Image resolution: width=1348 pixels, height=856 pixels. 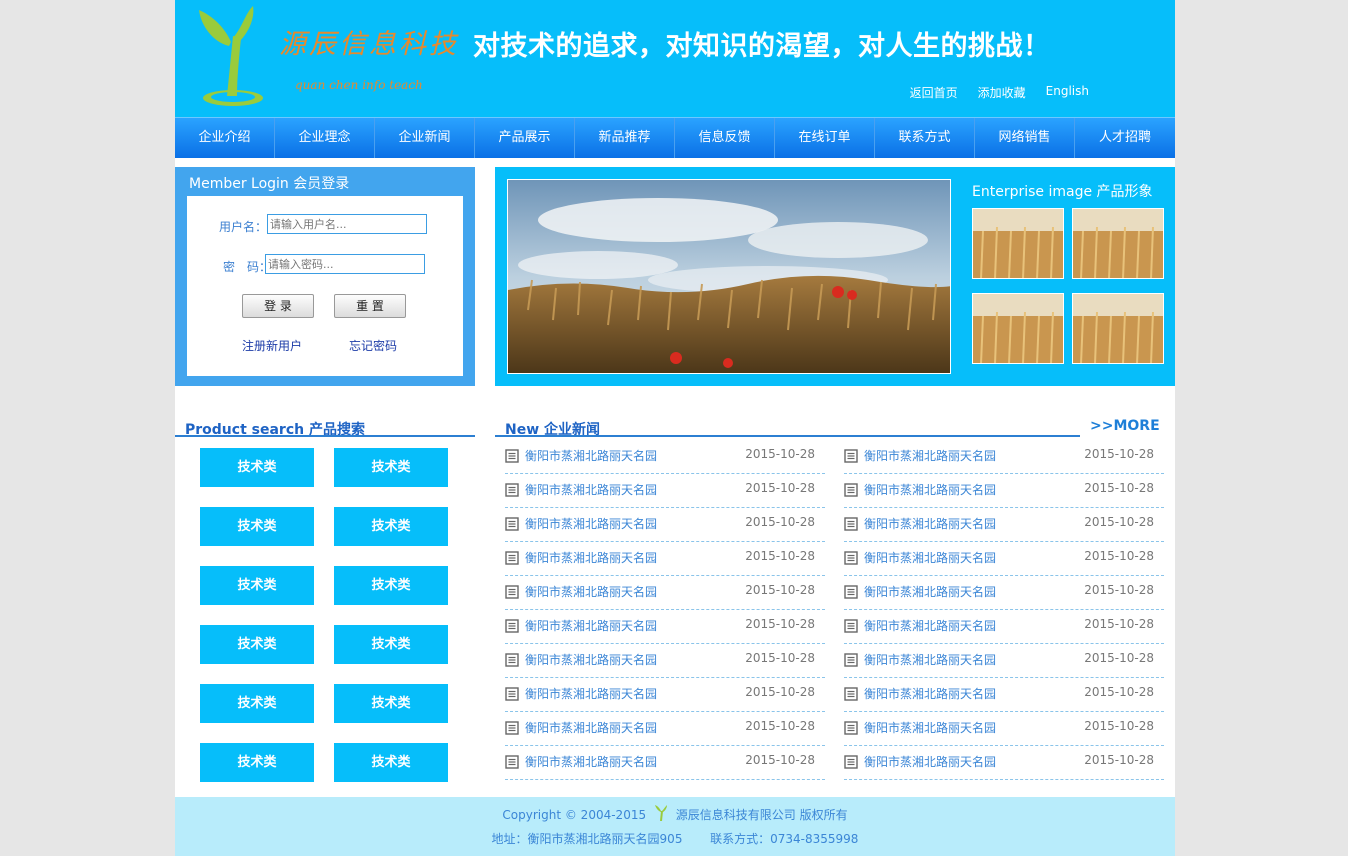 What do you see at coordinates (525, 138) in the screenshot?
I see `nav-item-products: 产品展示` at bounding box center [525, 138].